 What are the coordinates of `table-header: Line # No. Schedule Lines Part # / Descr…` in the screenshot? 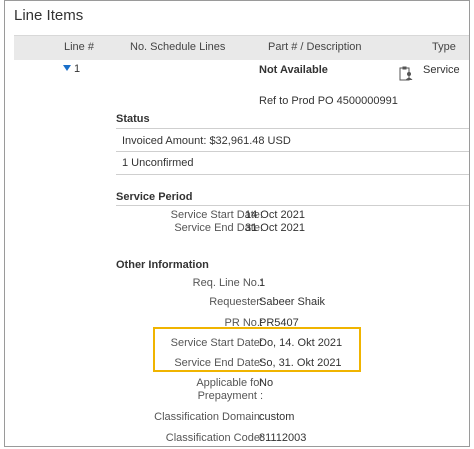 It's located at (241, 47).